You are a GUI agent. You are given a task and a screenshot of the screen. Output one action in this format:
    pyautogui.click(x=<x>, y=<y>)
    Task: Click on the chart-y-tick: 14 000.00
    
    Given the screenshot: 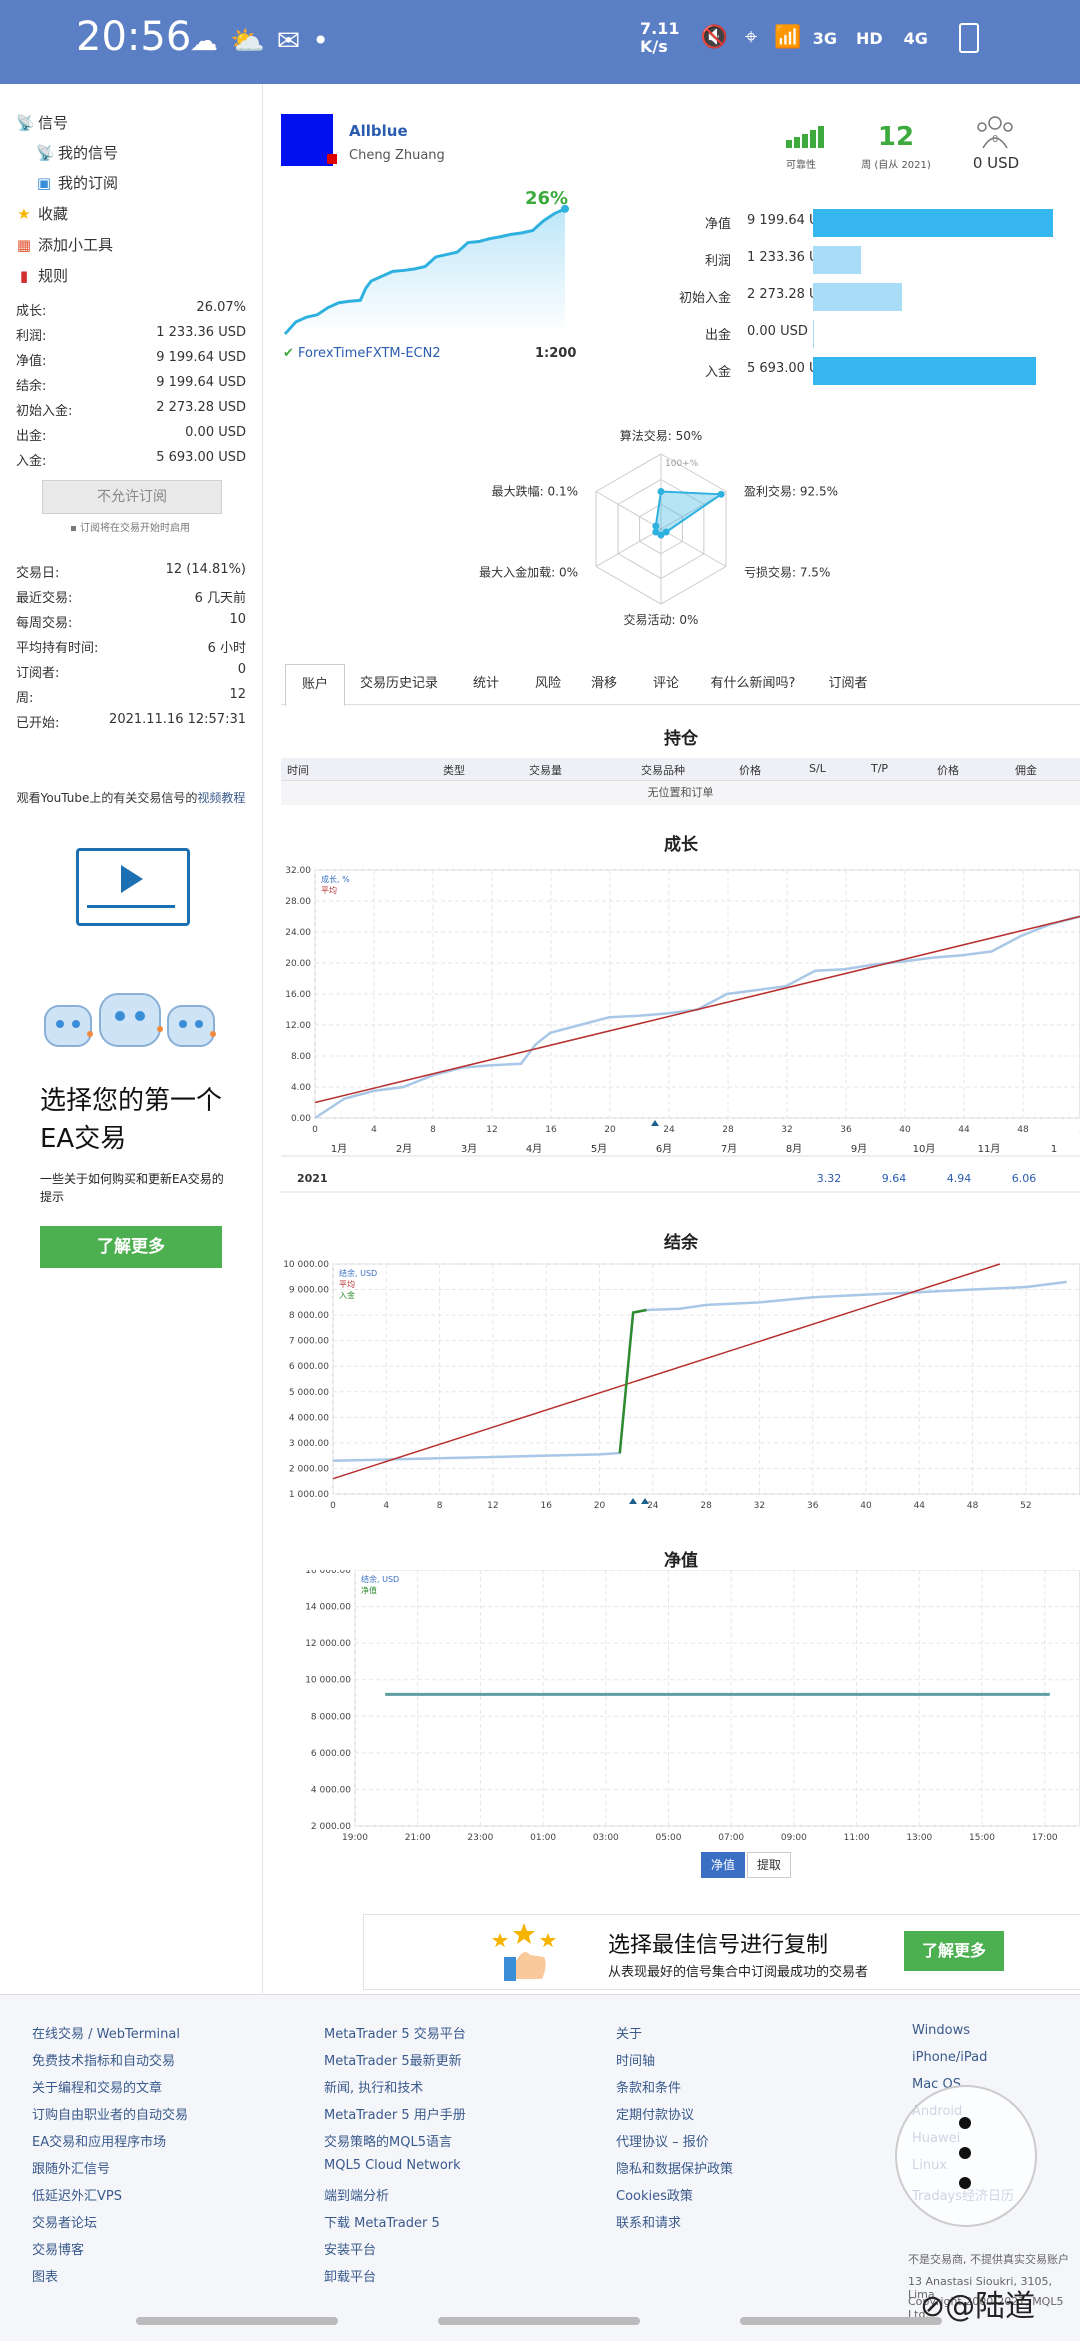 What is the action you would take?
    pyautogui.click(x=328, y=1608)
    